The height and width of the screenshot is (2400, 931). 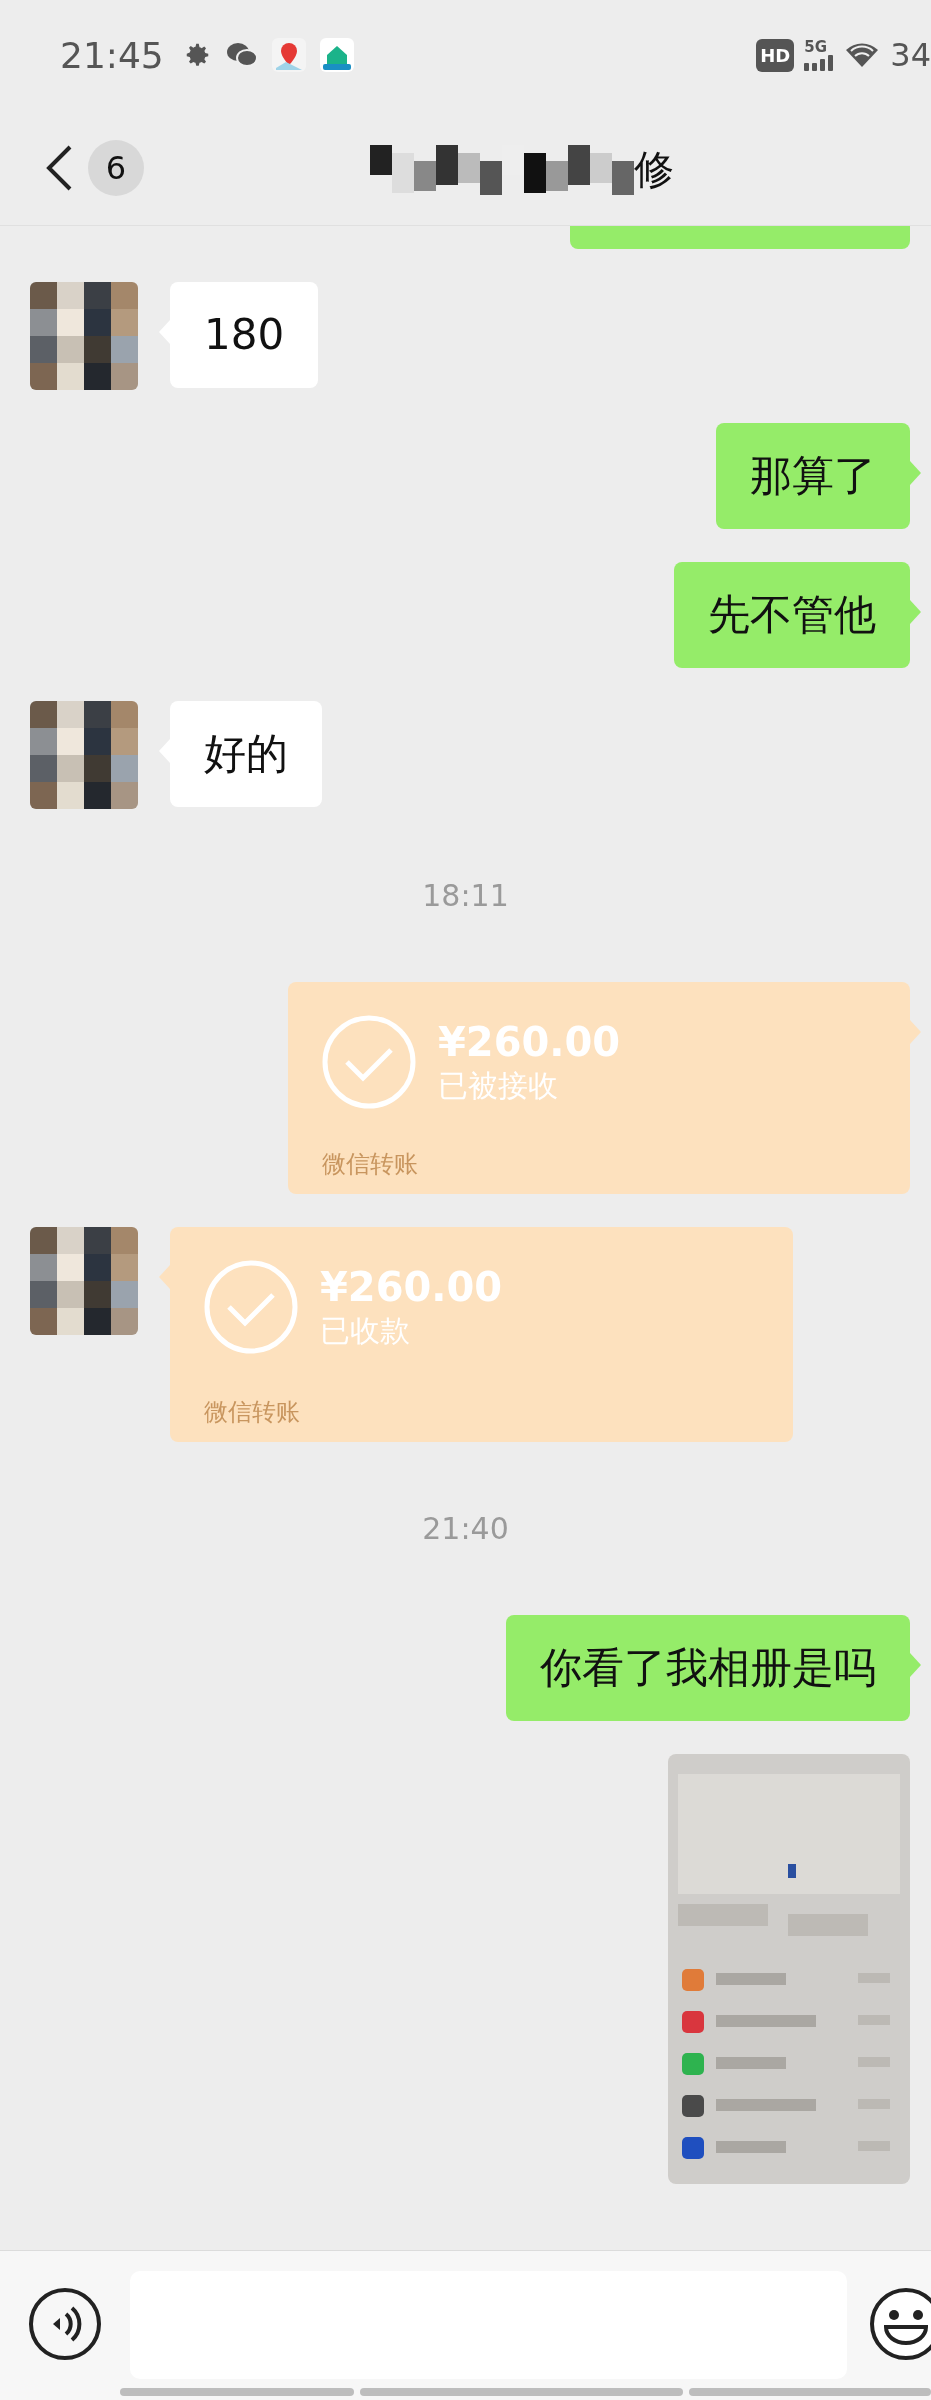 What do you see at coordinates (365, 1331) in the screenshot?
I see `transfer-status: 已收款` at bounding box center [365, 1331].